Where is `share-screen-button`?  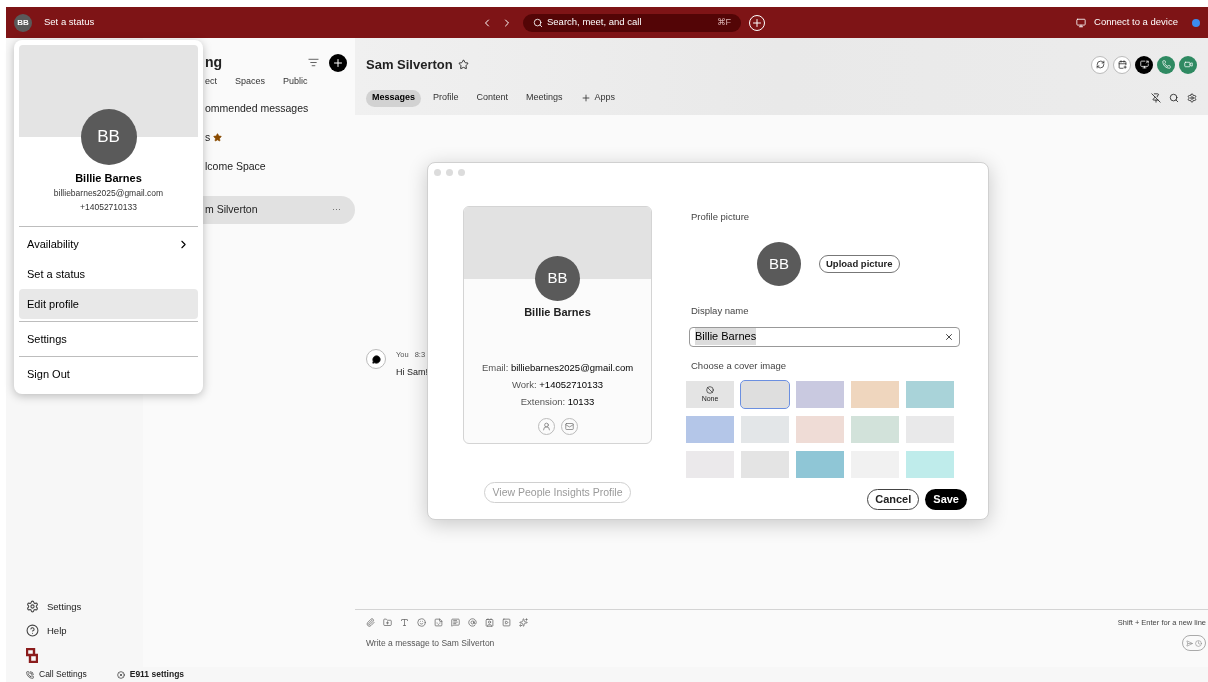 share-screen-button is located at coordinates (1144, 64).